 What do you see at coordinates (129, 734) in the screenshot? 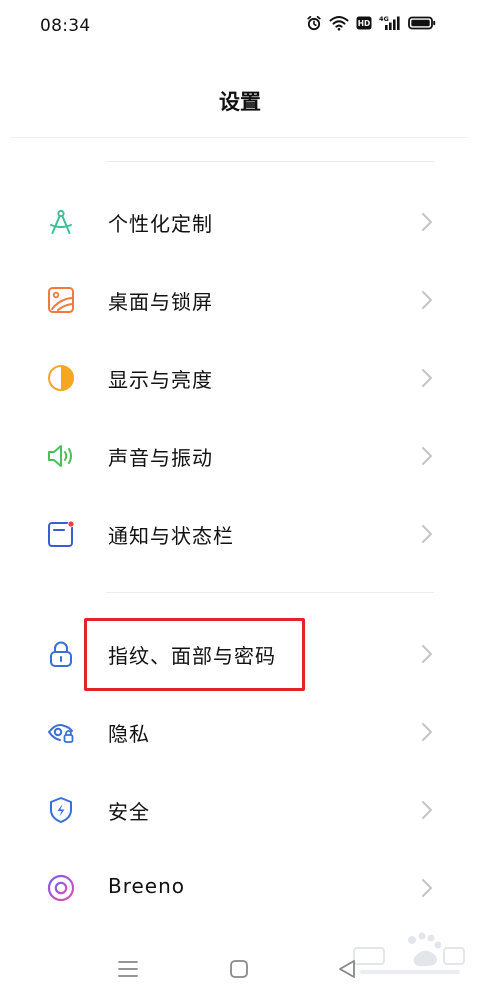
I see `settings-item-label: 隐私` at bounding box center [129, 734].